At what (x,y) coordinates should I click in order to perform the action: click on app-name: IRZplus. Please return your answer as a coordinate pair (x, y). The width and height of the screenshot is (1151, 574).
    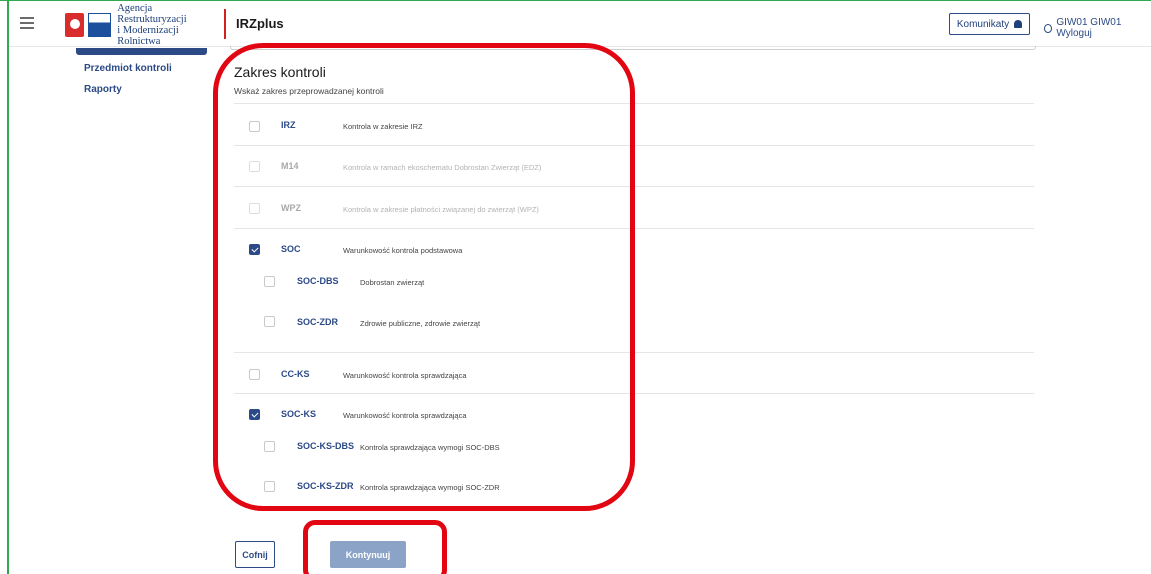
    Looking at the image, I should click on (260, 23).